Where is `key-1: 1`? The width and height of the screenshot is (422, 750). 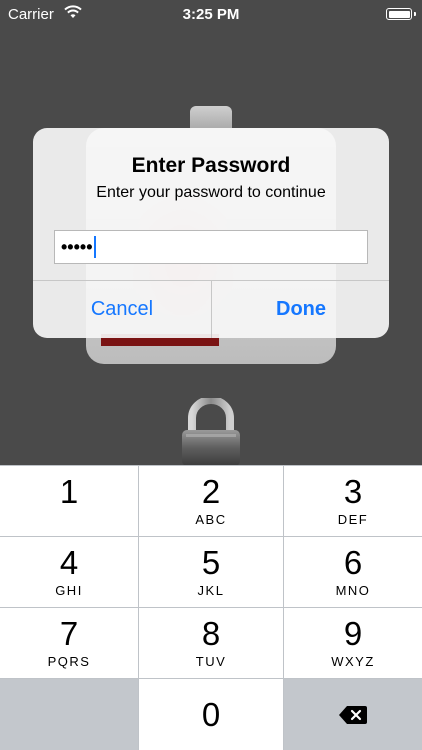 key-1: 1 is located at coordinates (69, 501).